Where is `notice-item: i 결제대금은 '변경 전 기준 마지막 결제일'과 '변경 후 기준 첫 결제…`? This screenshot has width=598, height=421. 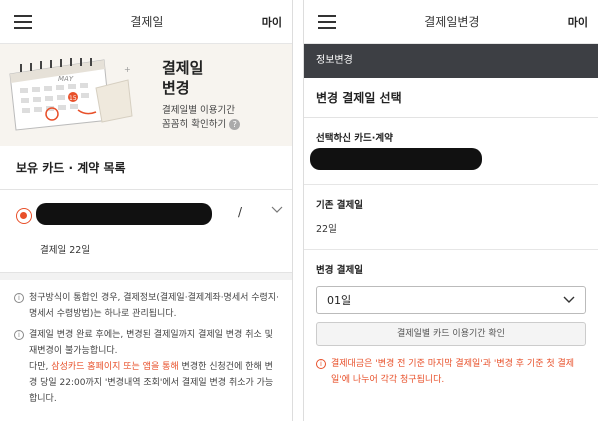 notice-item: i 결제대금은 '변경 전 기준 마지막 결제일'과 '변경 후 기준 첫 결제… is located at coordinates (451, 367).